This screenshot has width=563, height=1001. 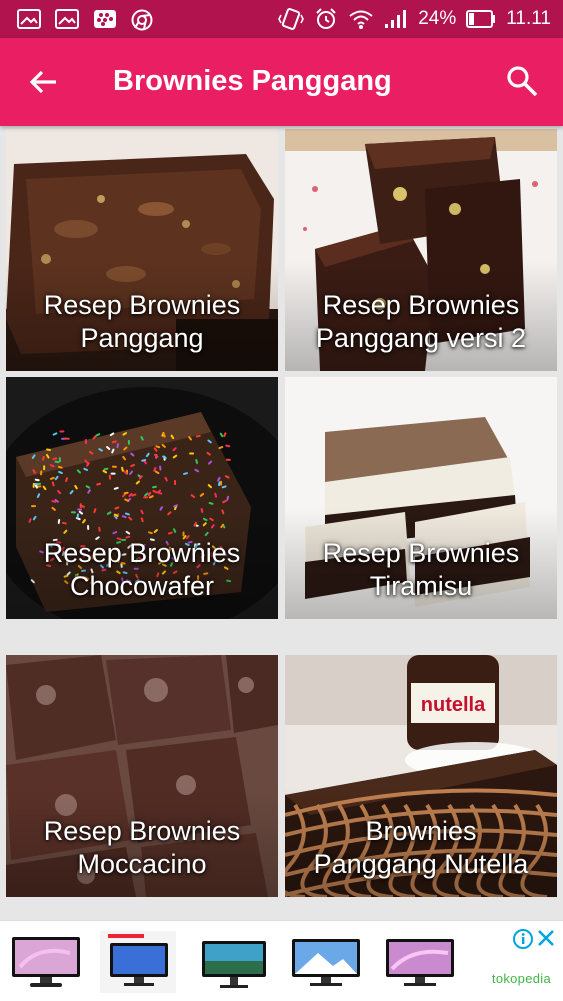 What do you see at coordinates (142, 498) in the screenshot?
I see `recipe-card: Resep Brownies Chocowafer` at bounding box center [142, 498].